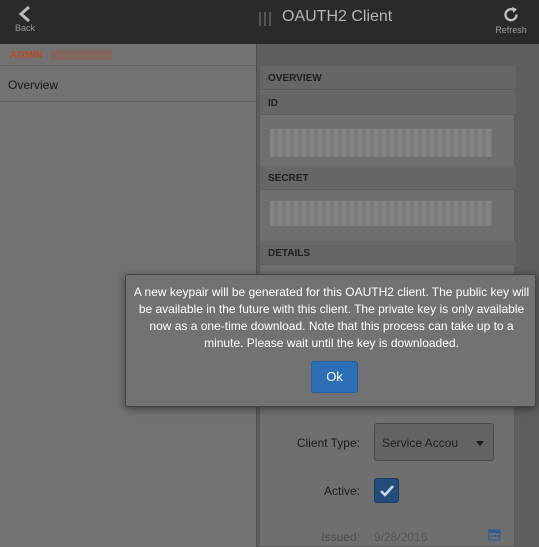 The height and width of the screenshot is (547, 539). What do you see at coordinates (288, 178) in the screenshot?
I see `secret-heading-text: SECRET` at bounding box center [288, 178].